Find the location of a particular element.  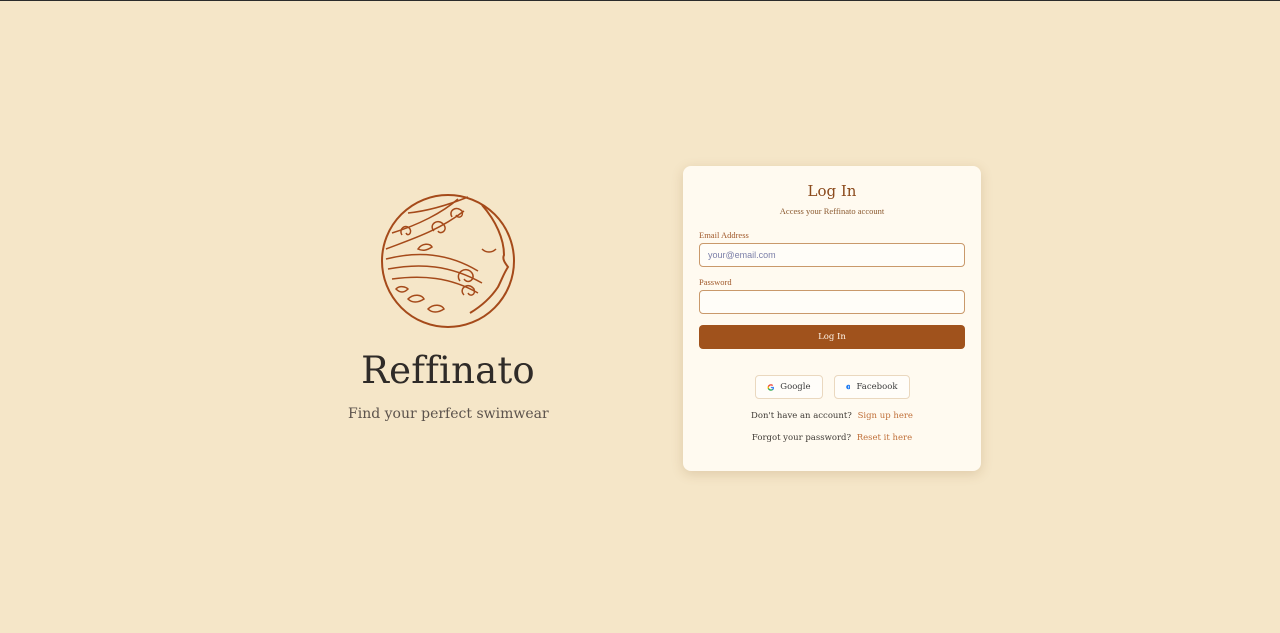

signup-line: Don't have an account? Sign up here is located at coordinates (832, 416).